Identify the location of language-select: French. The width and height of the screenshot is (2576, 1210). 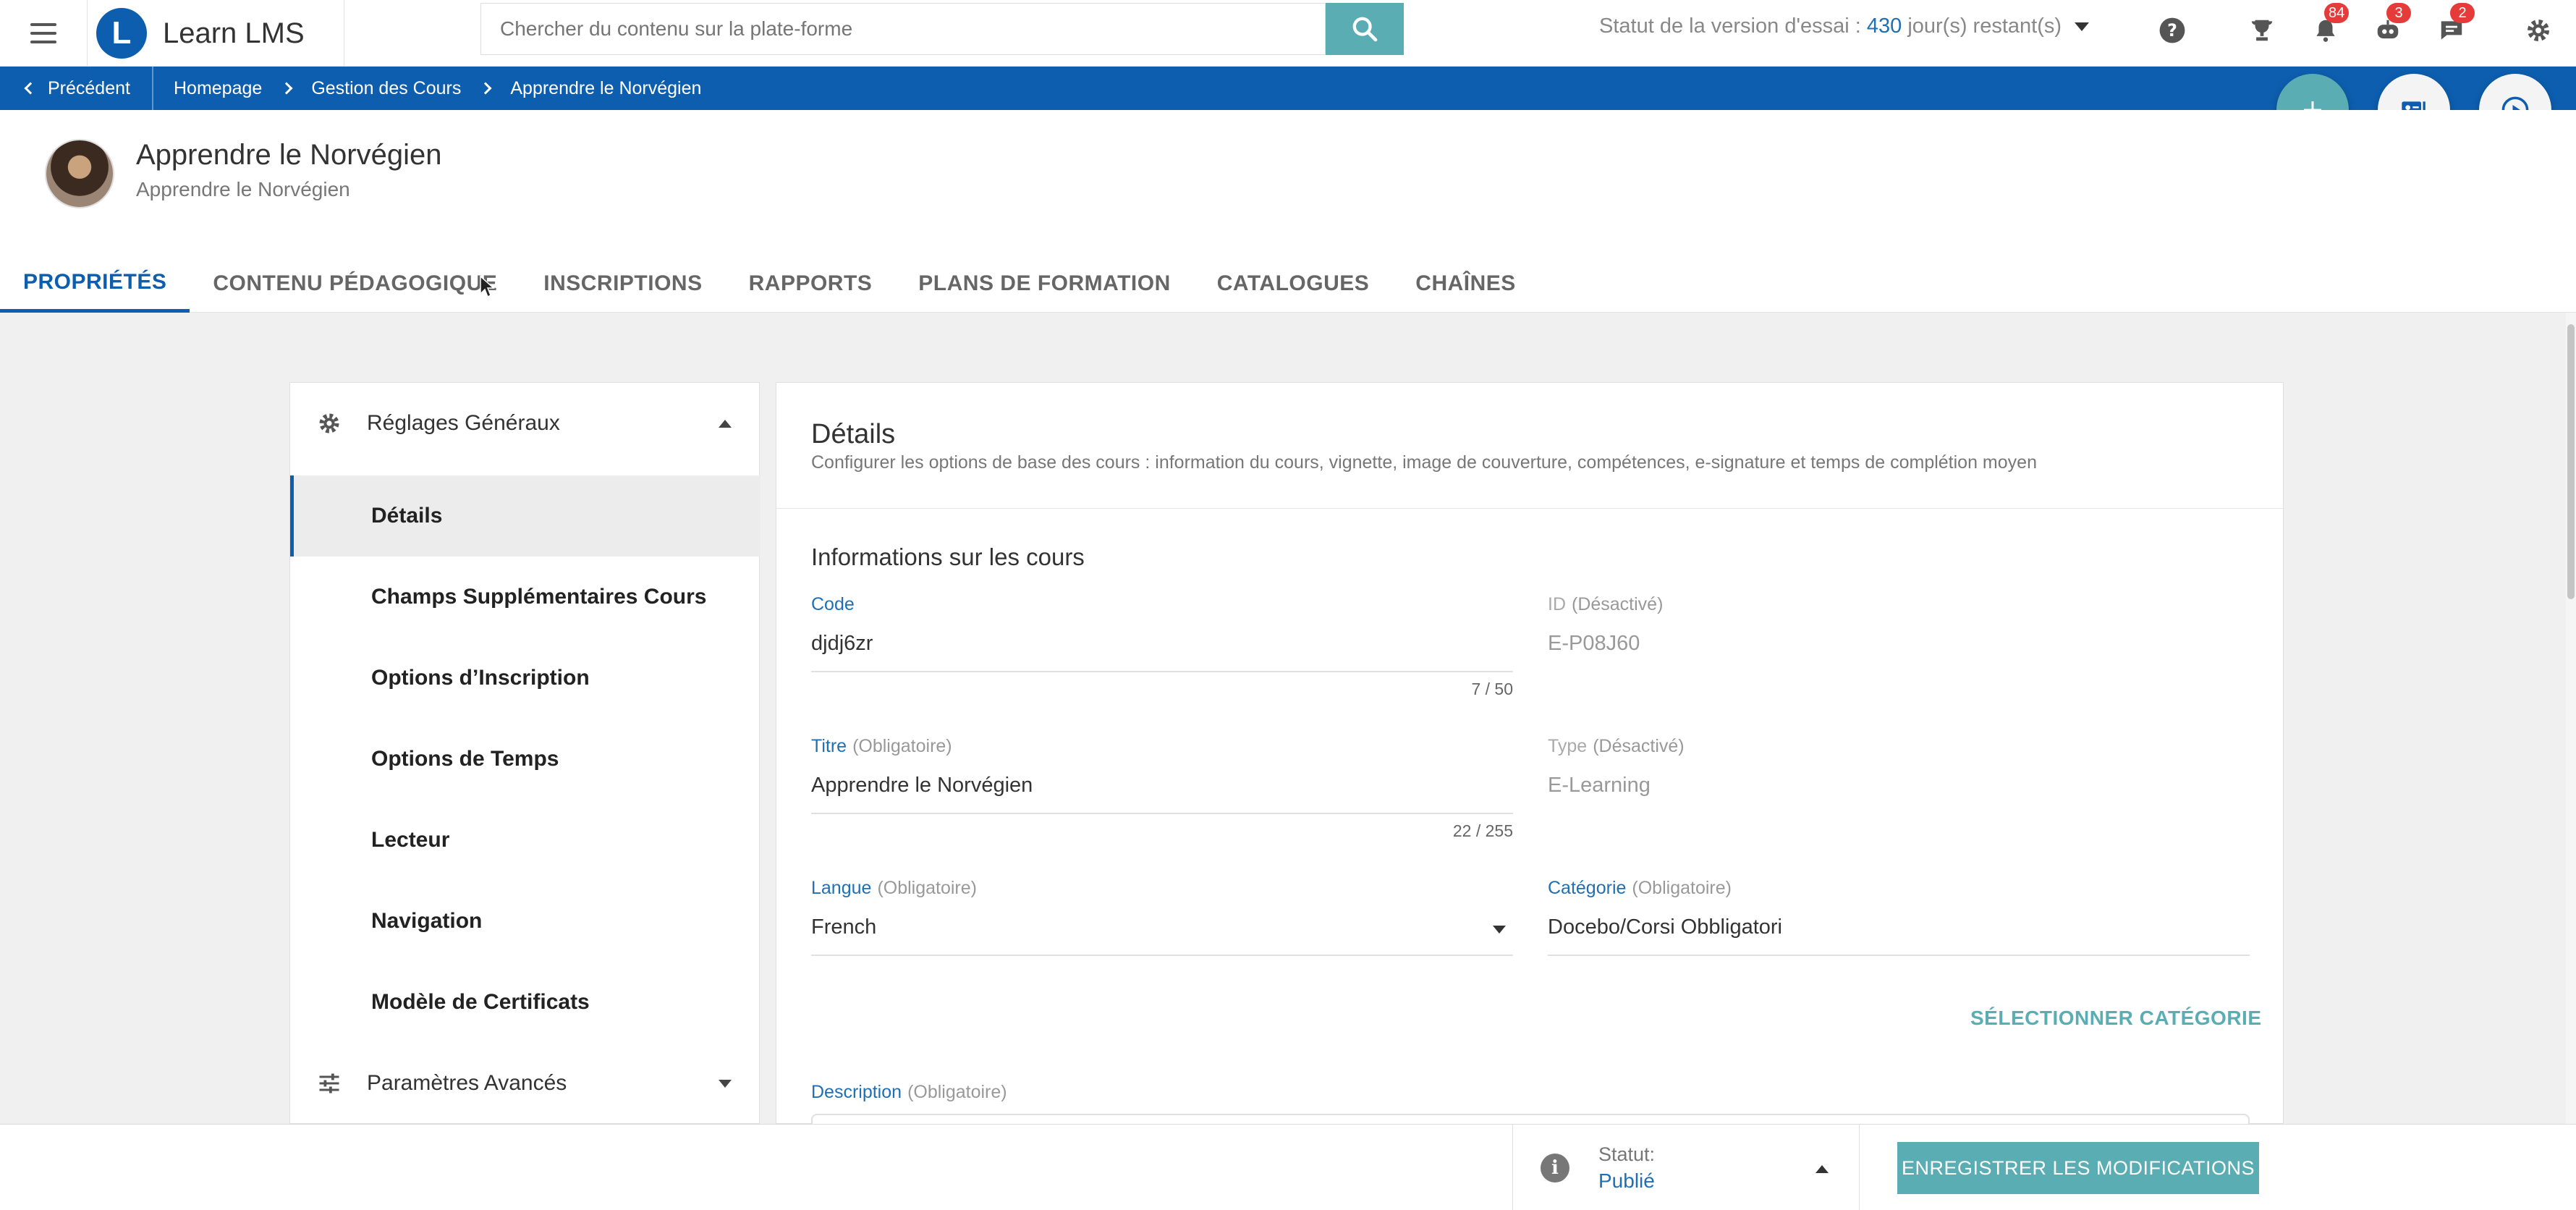
(843, 927).